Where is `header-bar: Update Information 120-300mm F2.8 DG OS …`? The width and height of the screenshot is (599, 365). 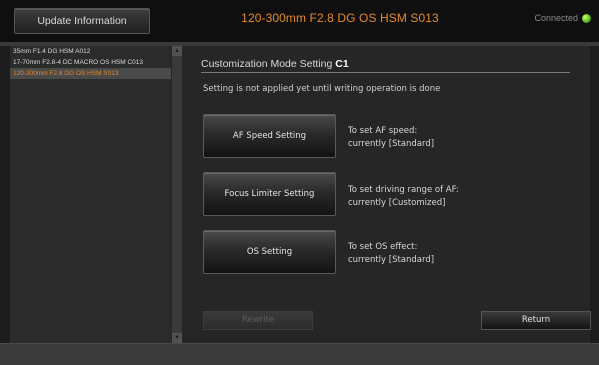
header-bar: Update Information 120-300mm F2.8 DG OS … is located at coordinates (299, 21).